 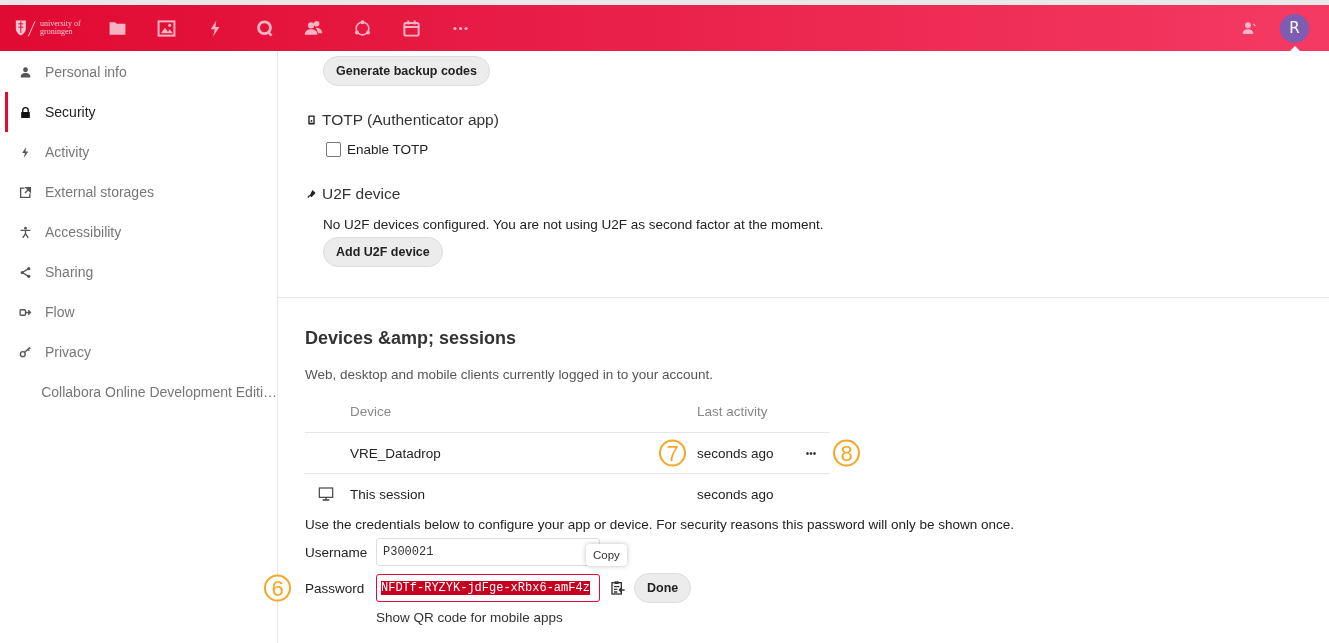 I want to click on sidebar-item: Flow, so click(x=138, y=312).